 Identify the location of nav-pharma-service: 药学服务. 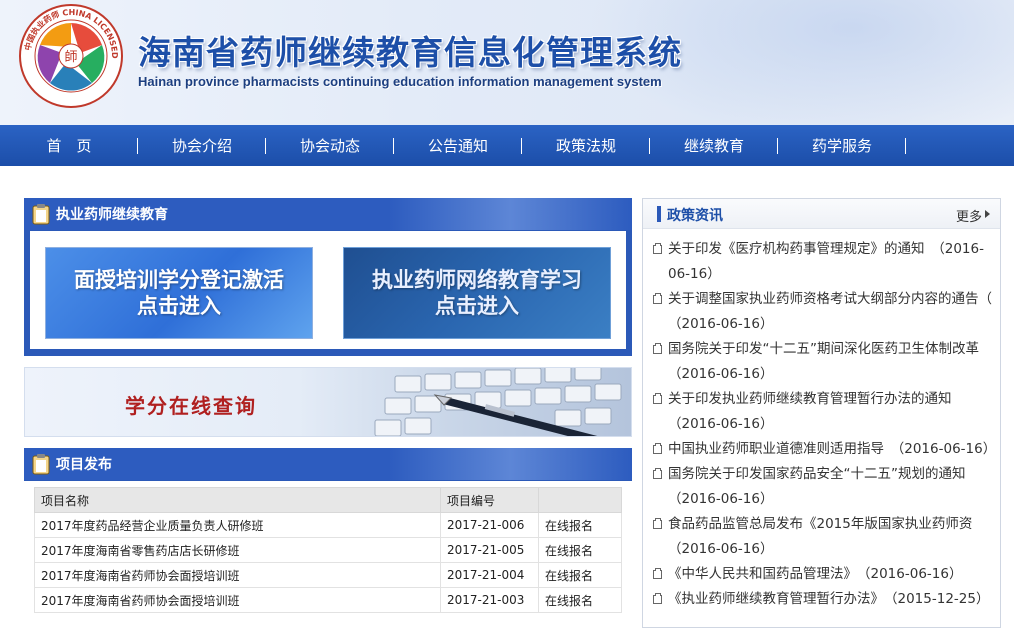
(842, 145).